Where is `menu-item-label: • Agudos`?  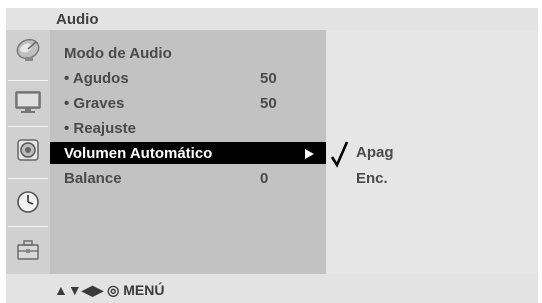
menu-item-label: • Agudos is located at coordinates (96, 78).